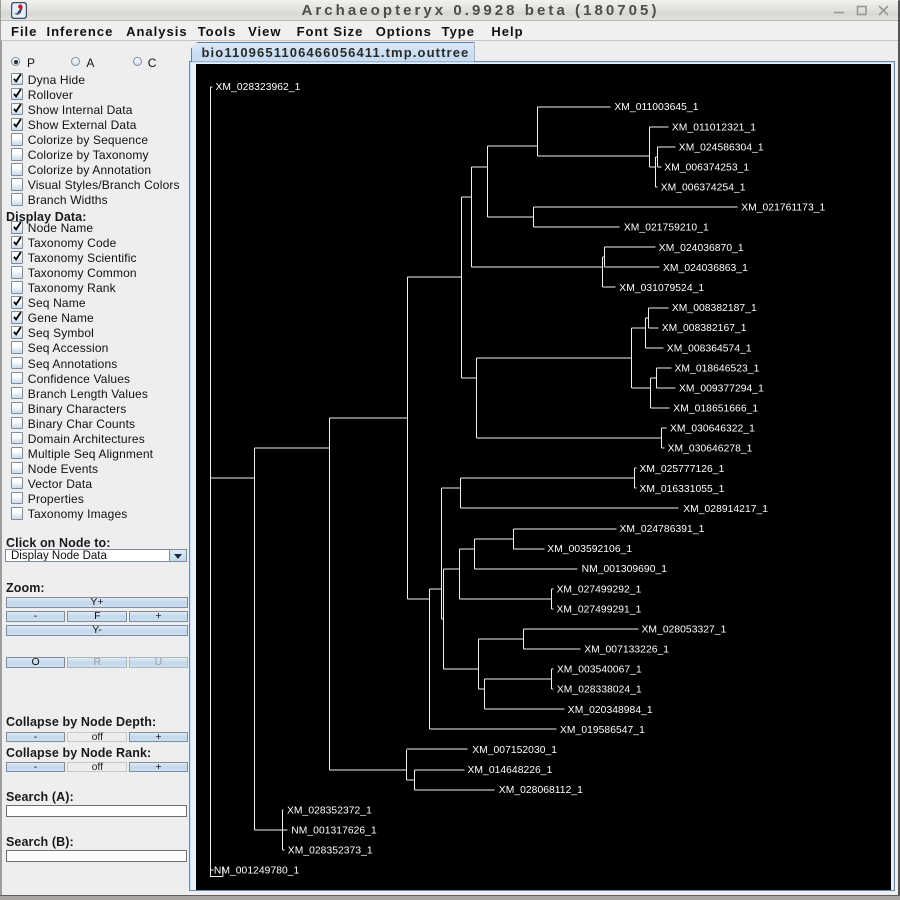 The width and height of the screenshot is (900, 900). I want to click on svg-text: XM_019586547_1, so click(602, 729).